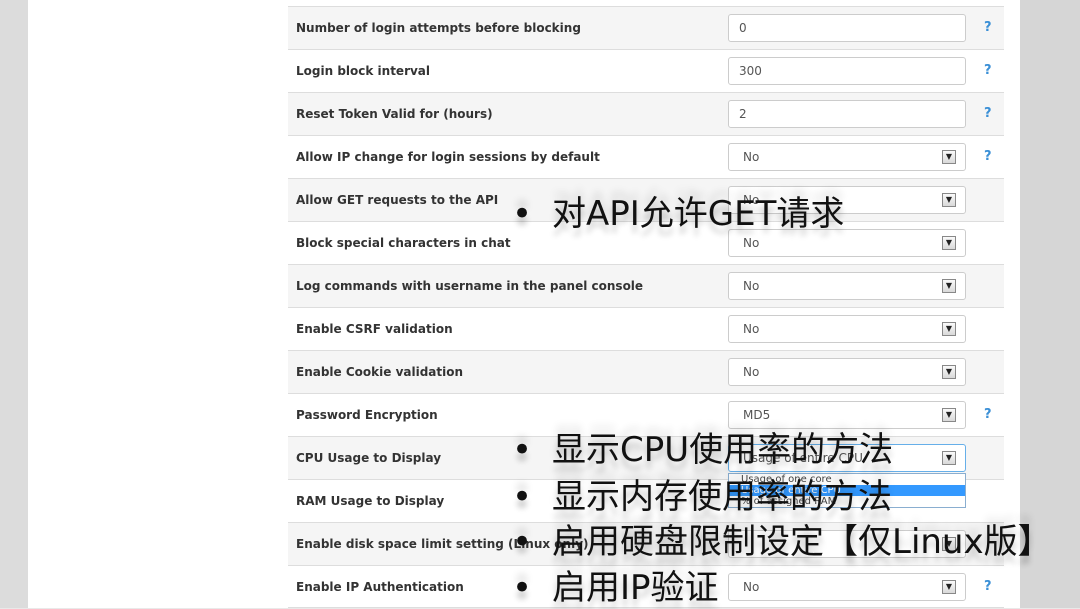 This screenshot has width=1080, height=609. Describe the element at coordinates (646, 328) in the screenshot. I see `setting-row-csrf: Enable CSRF validation No ▼` at that location.